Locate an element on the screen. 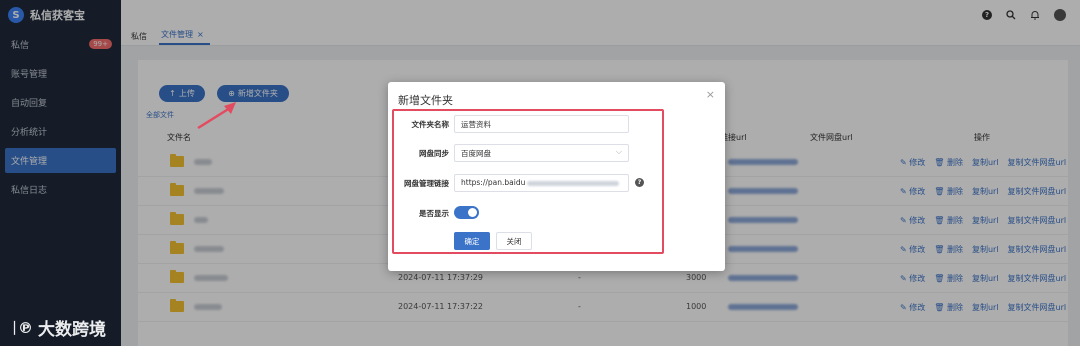 The image size is (1080, 346). folder-name-label: 文件夹名称 is located at coordinates (430, 124).